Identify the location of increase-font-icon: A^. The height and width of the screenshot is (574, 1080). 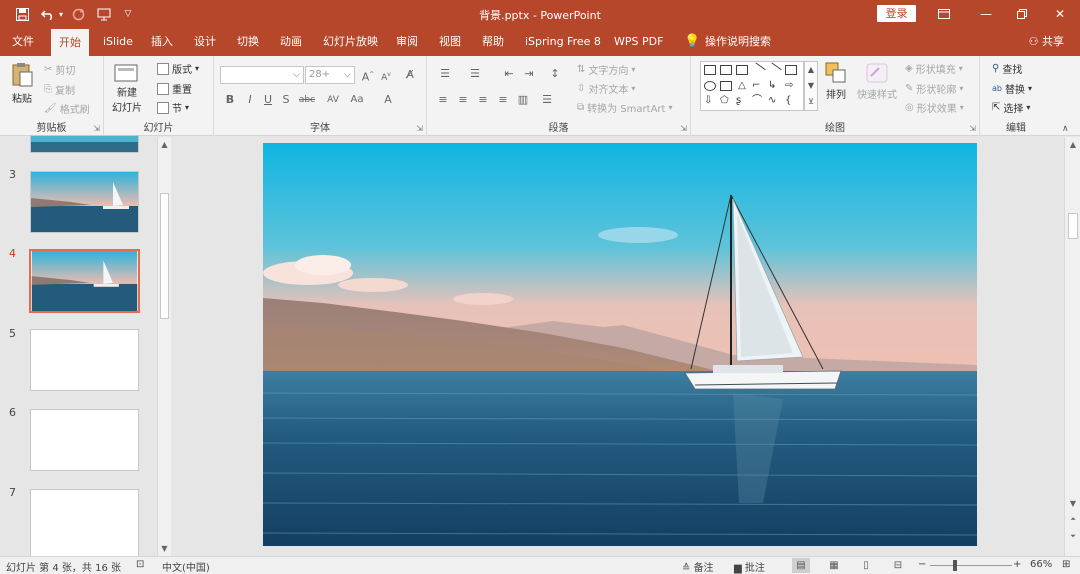
(368, 75).